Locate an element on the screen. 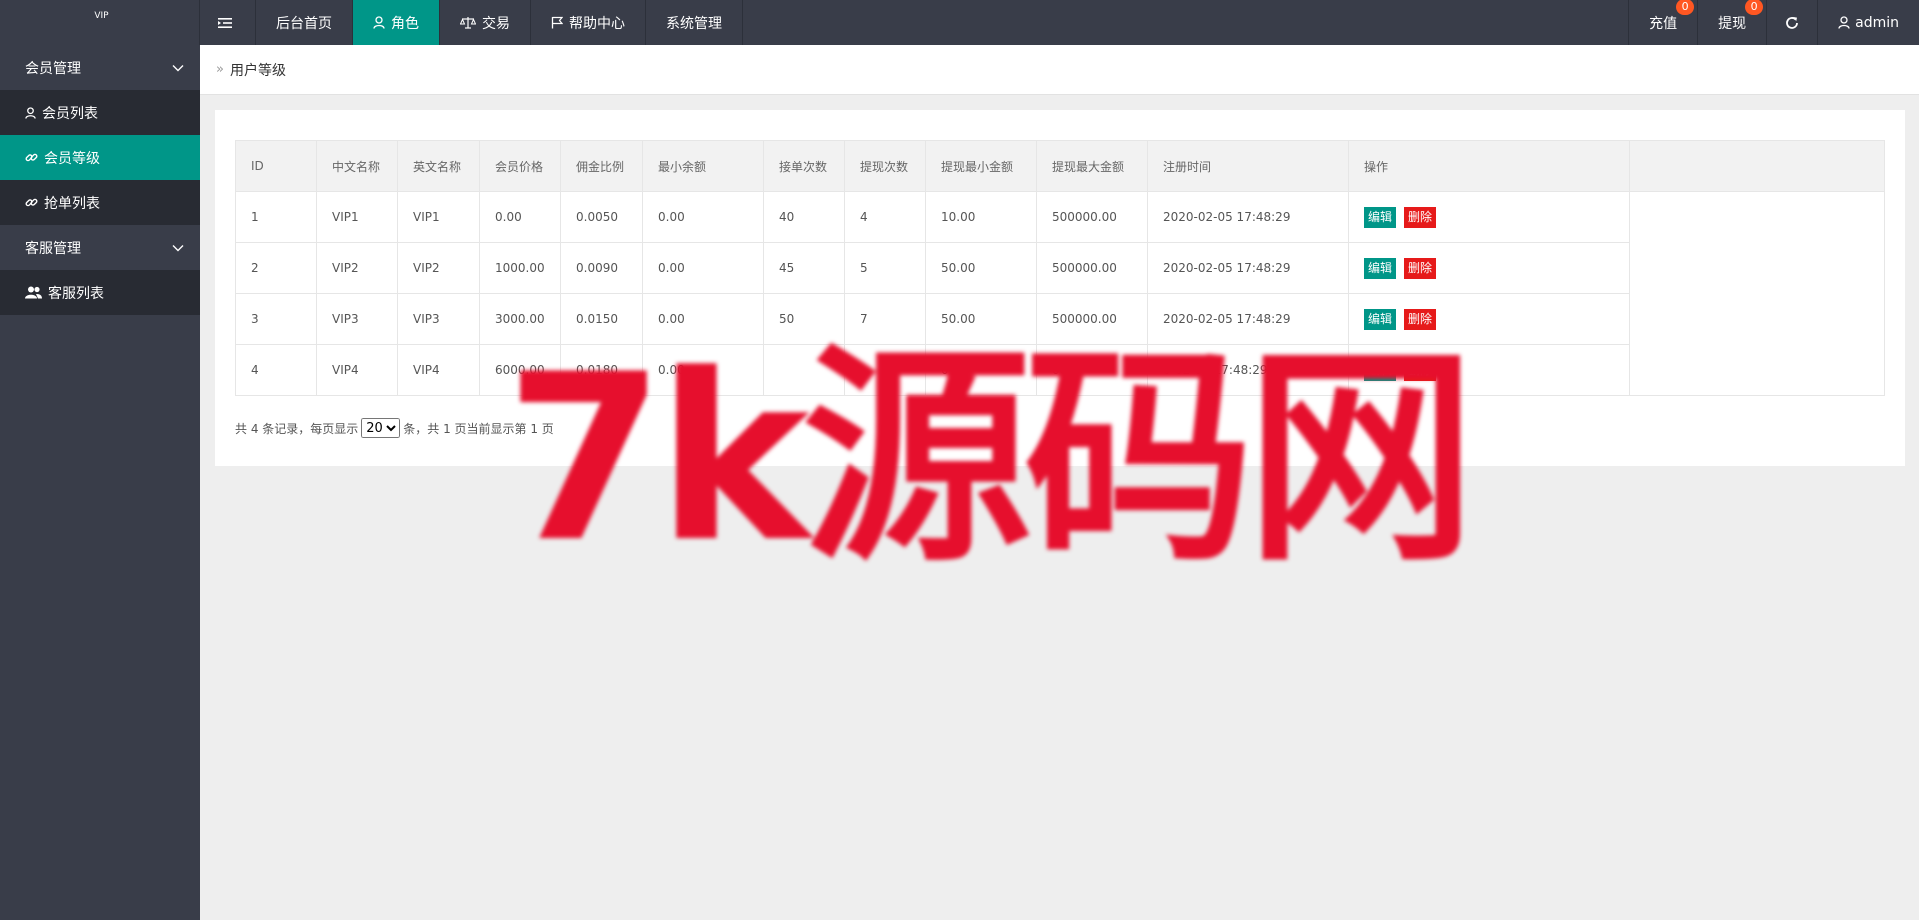 The height and width of the screenshot is (920, 1919). nav-role: 角色 is located at coordinates (396, 22).